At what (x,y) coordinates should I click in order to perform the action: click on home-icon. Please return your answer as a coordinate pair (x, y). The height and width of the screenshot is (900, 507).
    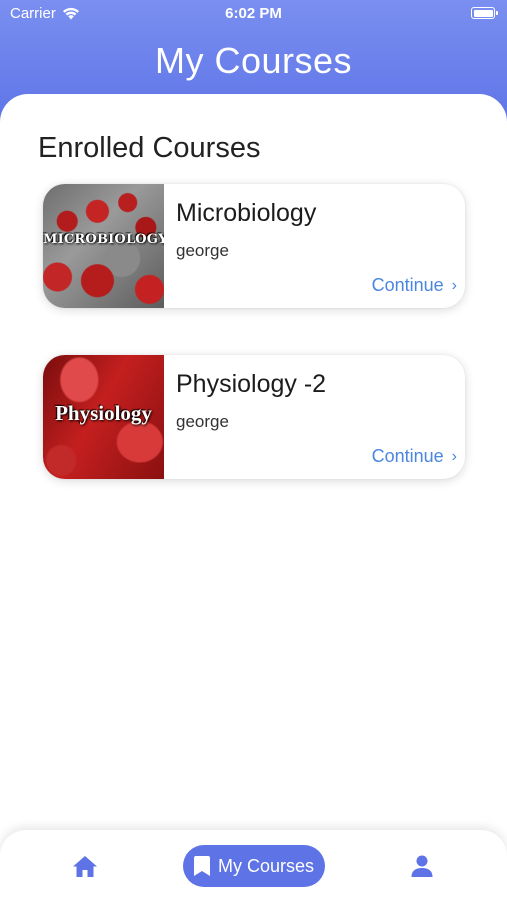
    Looking at the image, I should click on (85, 866).